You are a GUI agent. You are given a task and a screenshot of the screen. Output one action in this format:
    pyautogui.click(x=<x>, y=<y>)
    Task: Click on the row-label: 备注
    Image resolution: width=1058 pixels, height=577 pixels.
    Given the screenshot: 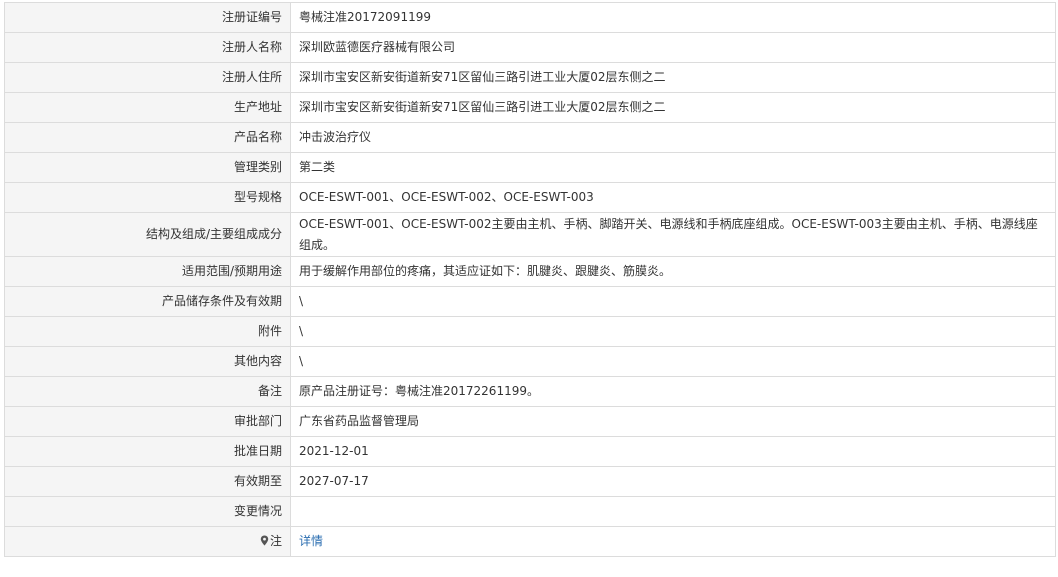 What is the action you would take?
    pyautogui.click(x=147, y=391)
    